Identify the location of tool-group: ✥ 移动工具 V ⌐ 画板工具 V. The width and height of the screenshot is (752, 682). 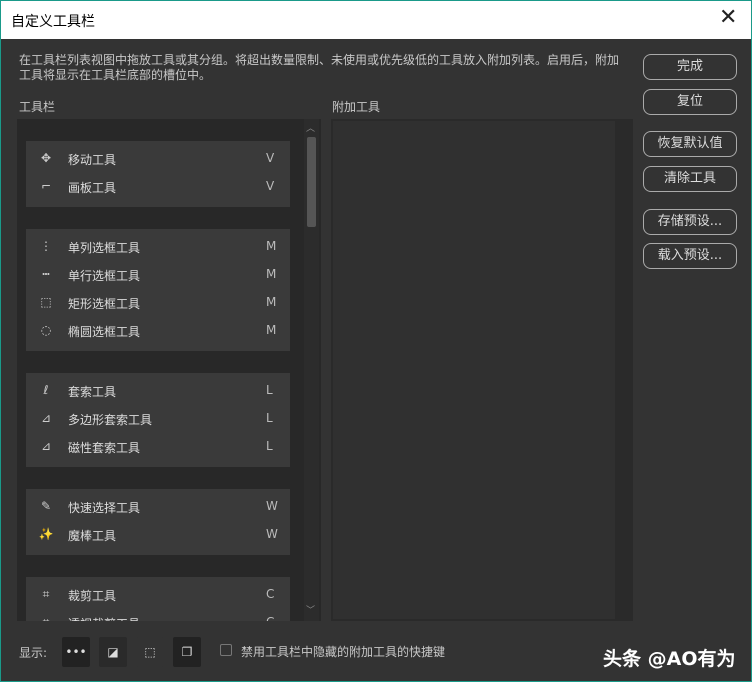
(158, 174).